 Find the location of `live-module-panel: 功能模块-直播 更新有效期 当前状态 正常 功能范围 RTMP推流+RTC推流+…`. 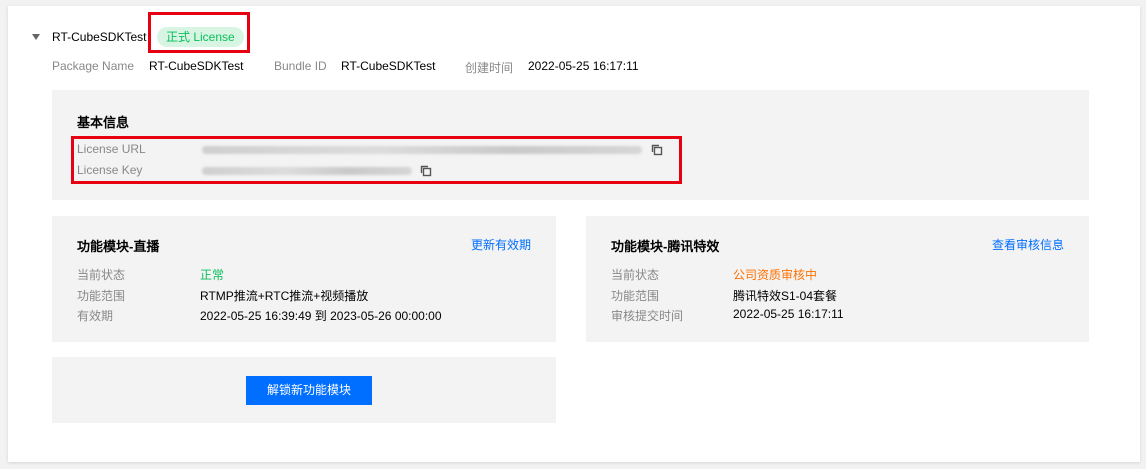

live-module-panel: 功能模块-直播 更新有效期 当前状态 正常 功能范围 RTMP推流+RTC推流+… is located at coordinates (304, 279).